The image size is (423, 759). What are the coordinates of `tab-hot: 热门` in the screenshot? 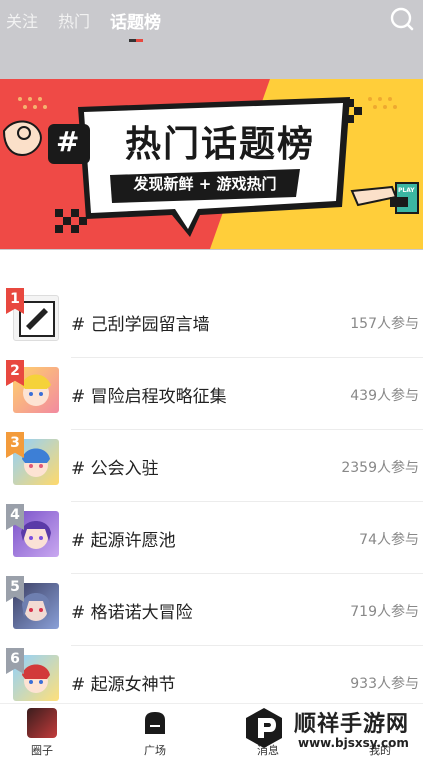 It's located at (74, 20).